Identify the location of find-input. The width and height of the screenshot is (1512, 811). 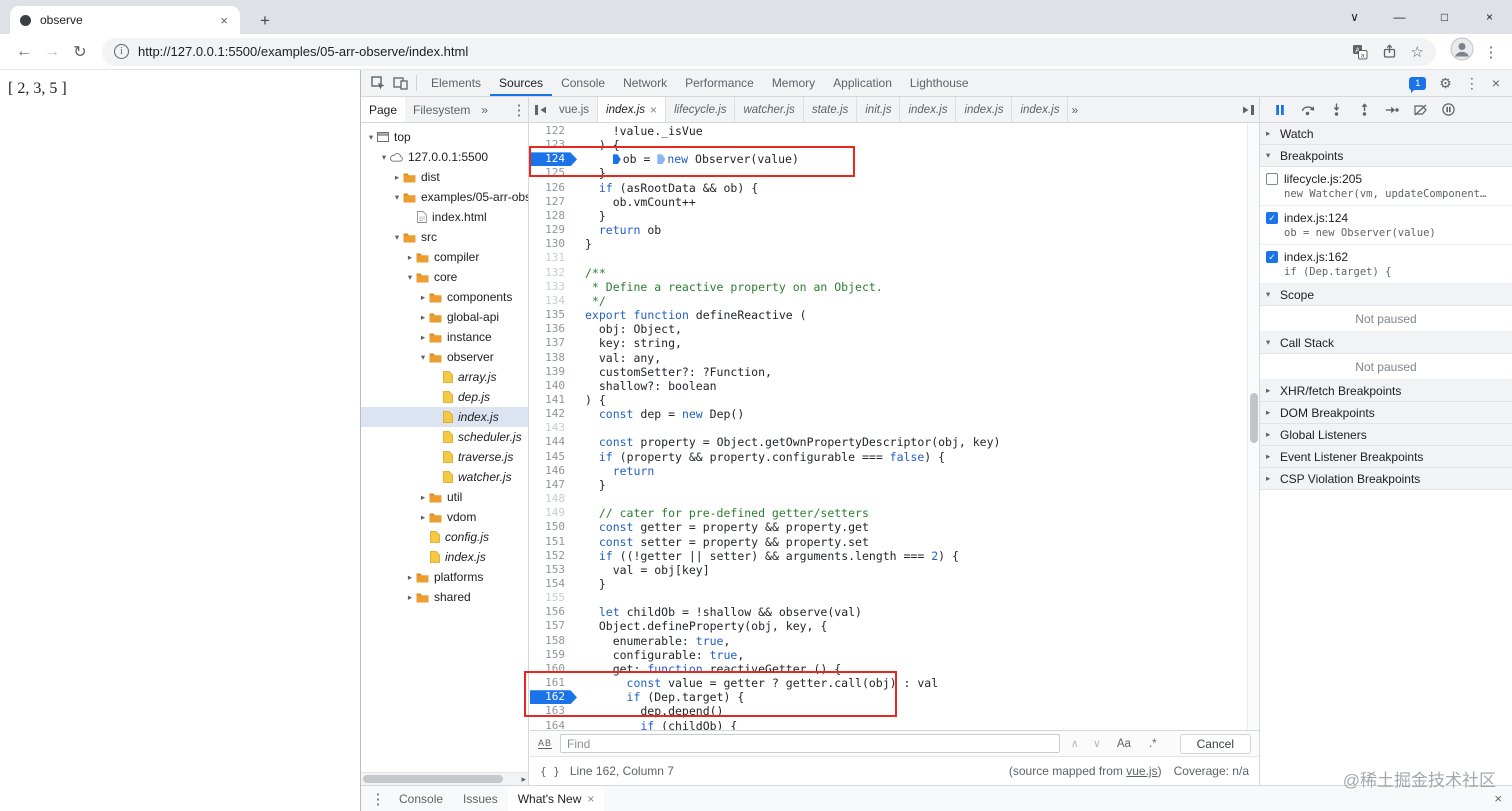
(810, 743).